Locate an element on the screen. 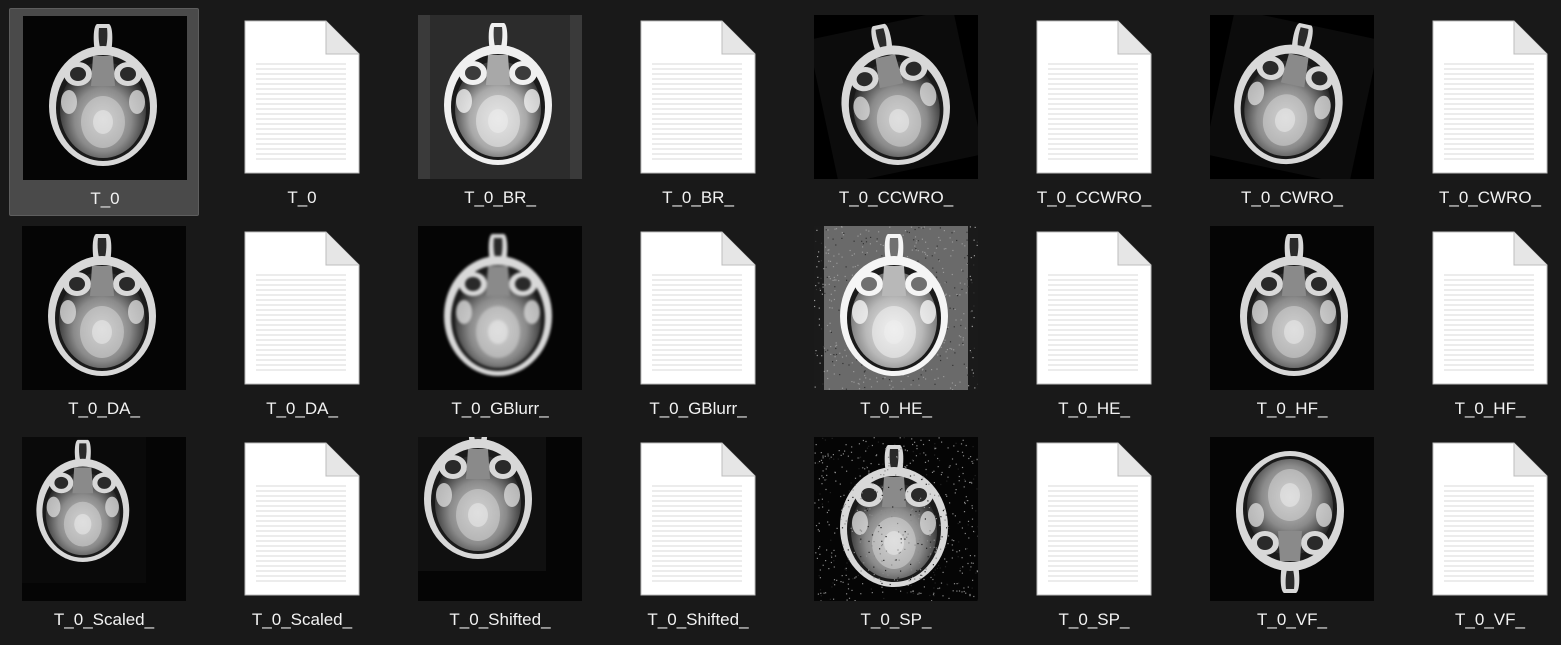 This screenshot has height=645, width=1561. document-file-item: T_0 is located at coordinates (302, 112).